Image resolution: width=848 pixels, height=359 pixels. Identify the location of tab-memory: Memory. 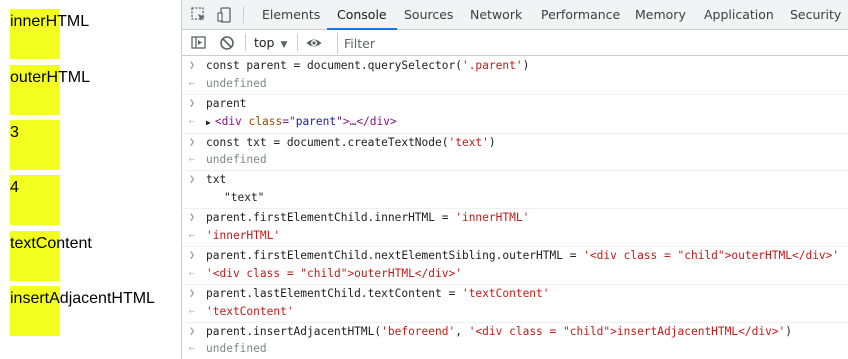
(660, 14).